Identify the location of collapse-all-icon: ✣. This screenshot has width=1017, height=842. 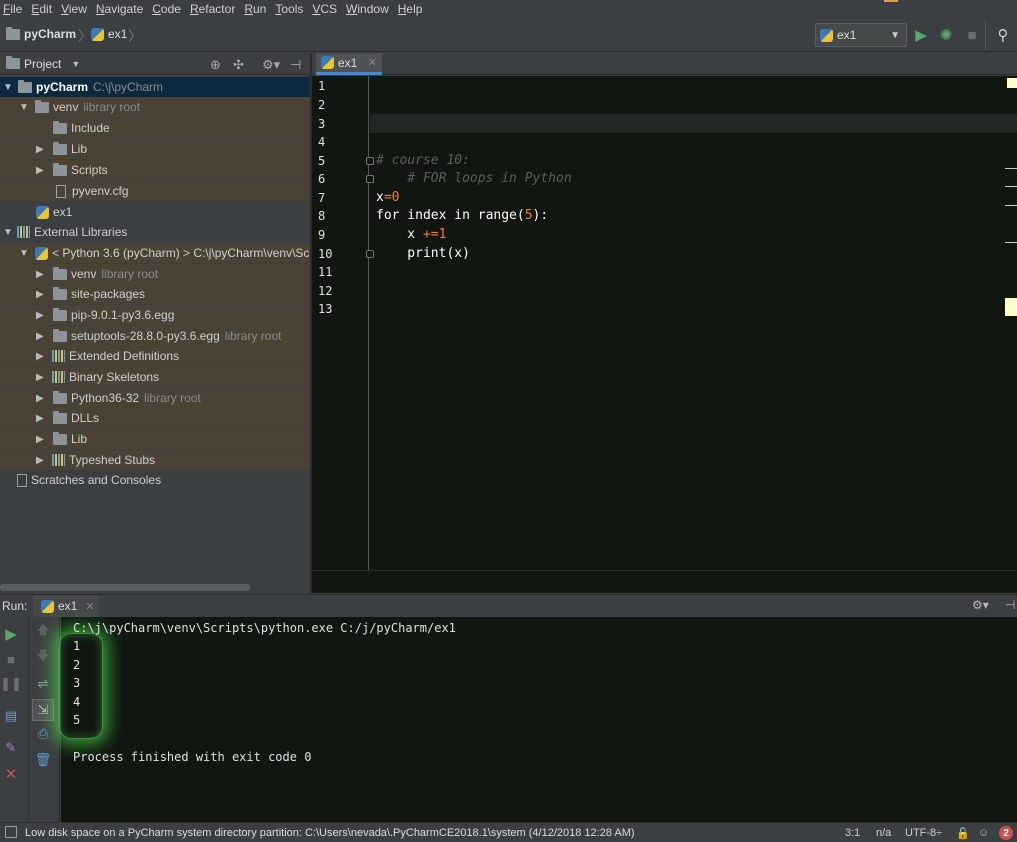
(238, 65).